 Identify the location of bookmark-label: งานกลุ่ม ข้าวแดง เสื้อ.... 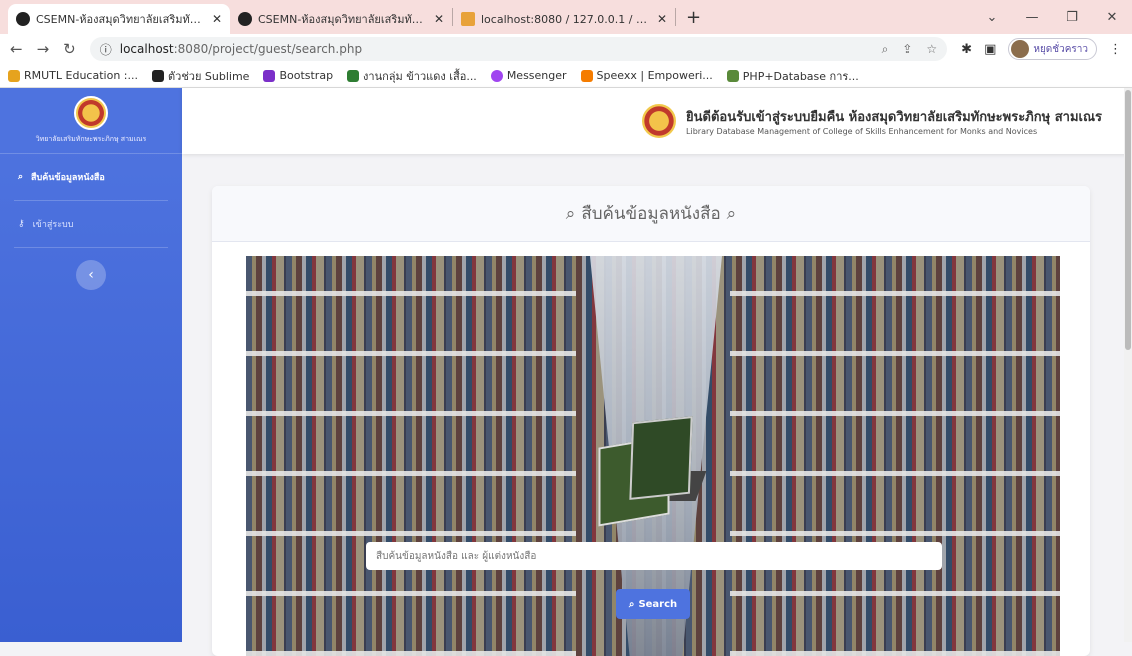
(420, 76).